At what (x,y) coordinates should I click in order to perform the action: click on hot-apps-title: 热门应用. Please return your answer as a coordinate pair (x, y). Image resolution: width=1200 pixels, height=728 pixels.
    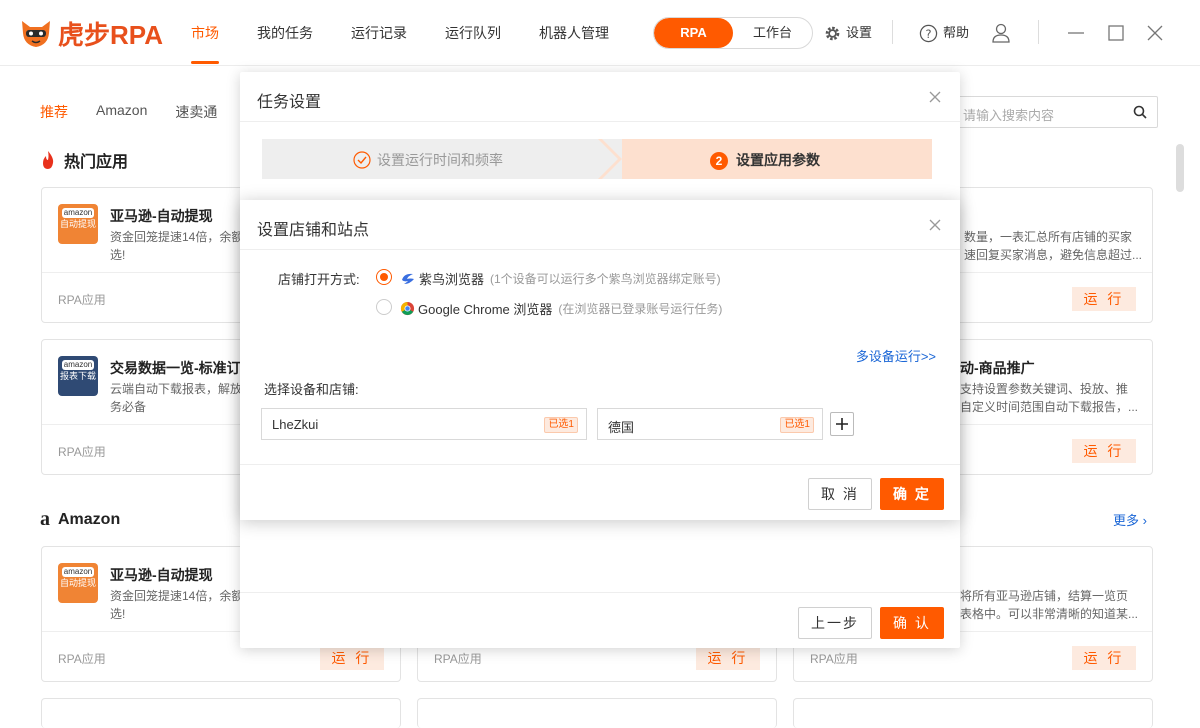
    Looking at the image, I should click on (84, 160).